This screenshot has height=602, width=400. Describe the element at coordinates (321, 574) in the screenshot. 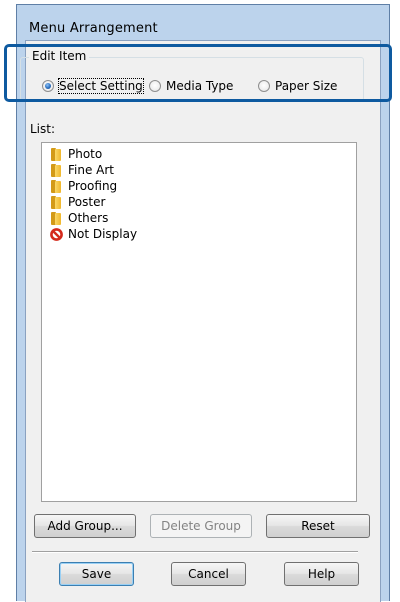

I see `help-button: Help` at that location.